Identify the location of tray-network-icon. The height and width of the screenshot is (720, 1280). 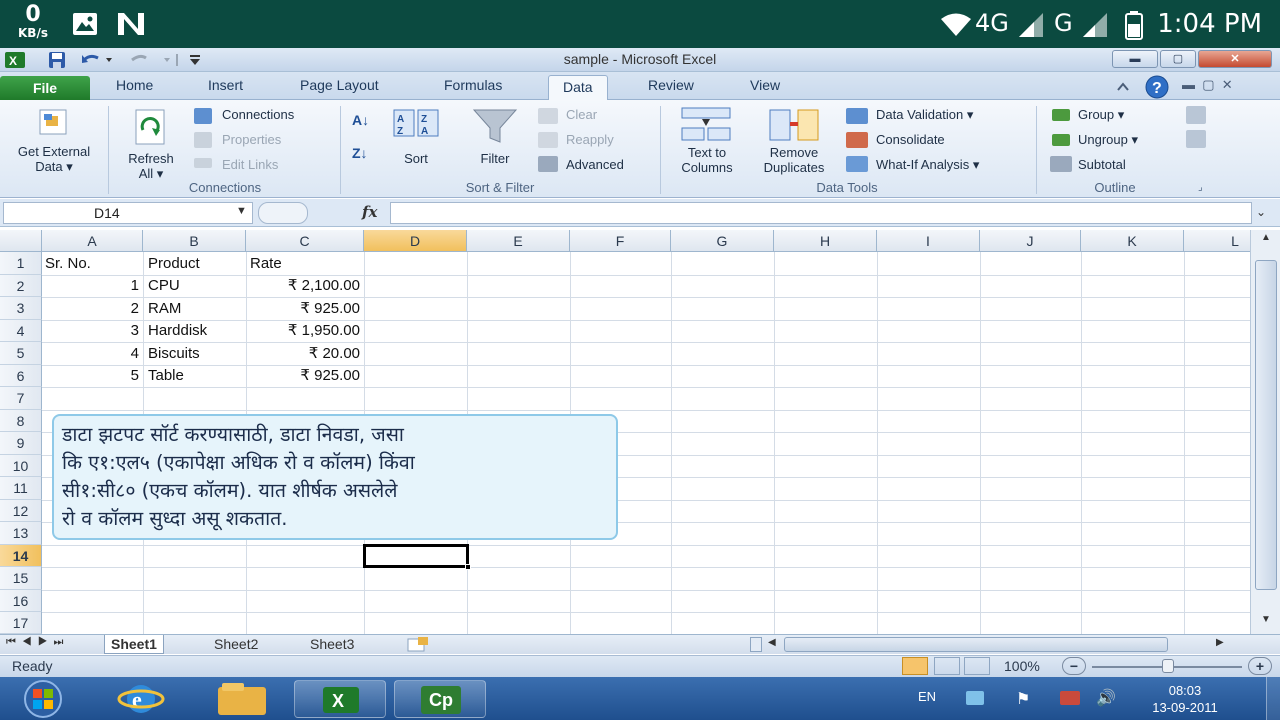
(975, 698).